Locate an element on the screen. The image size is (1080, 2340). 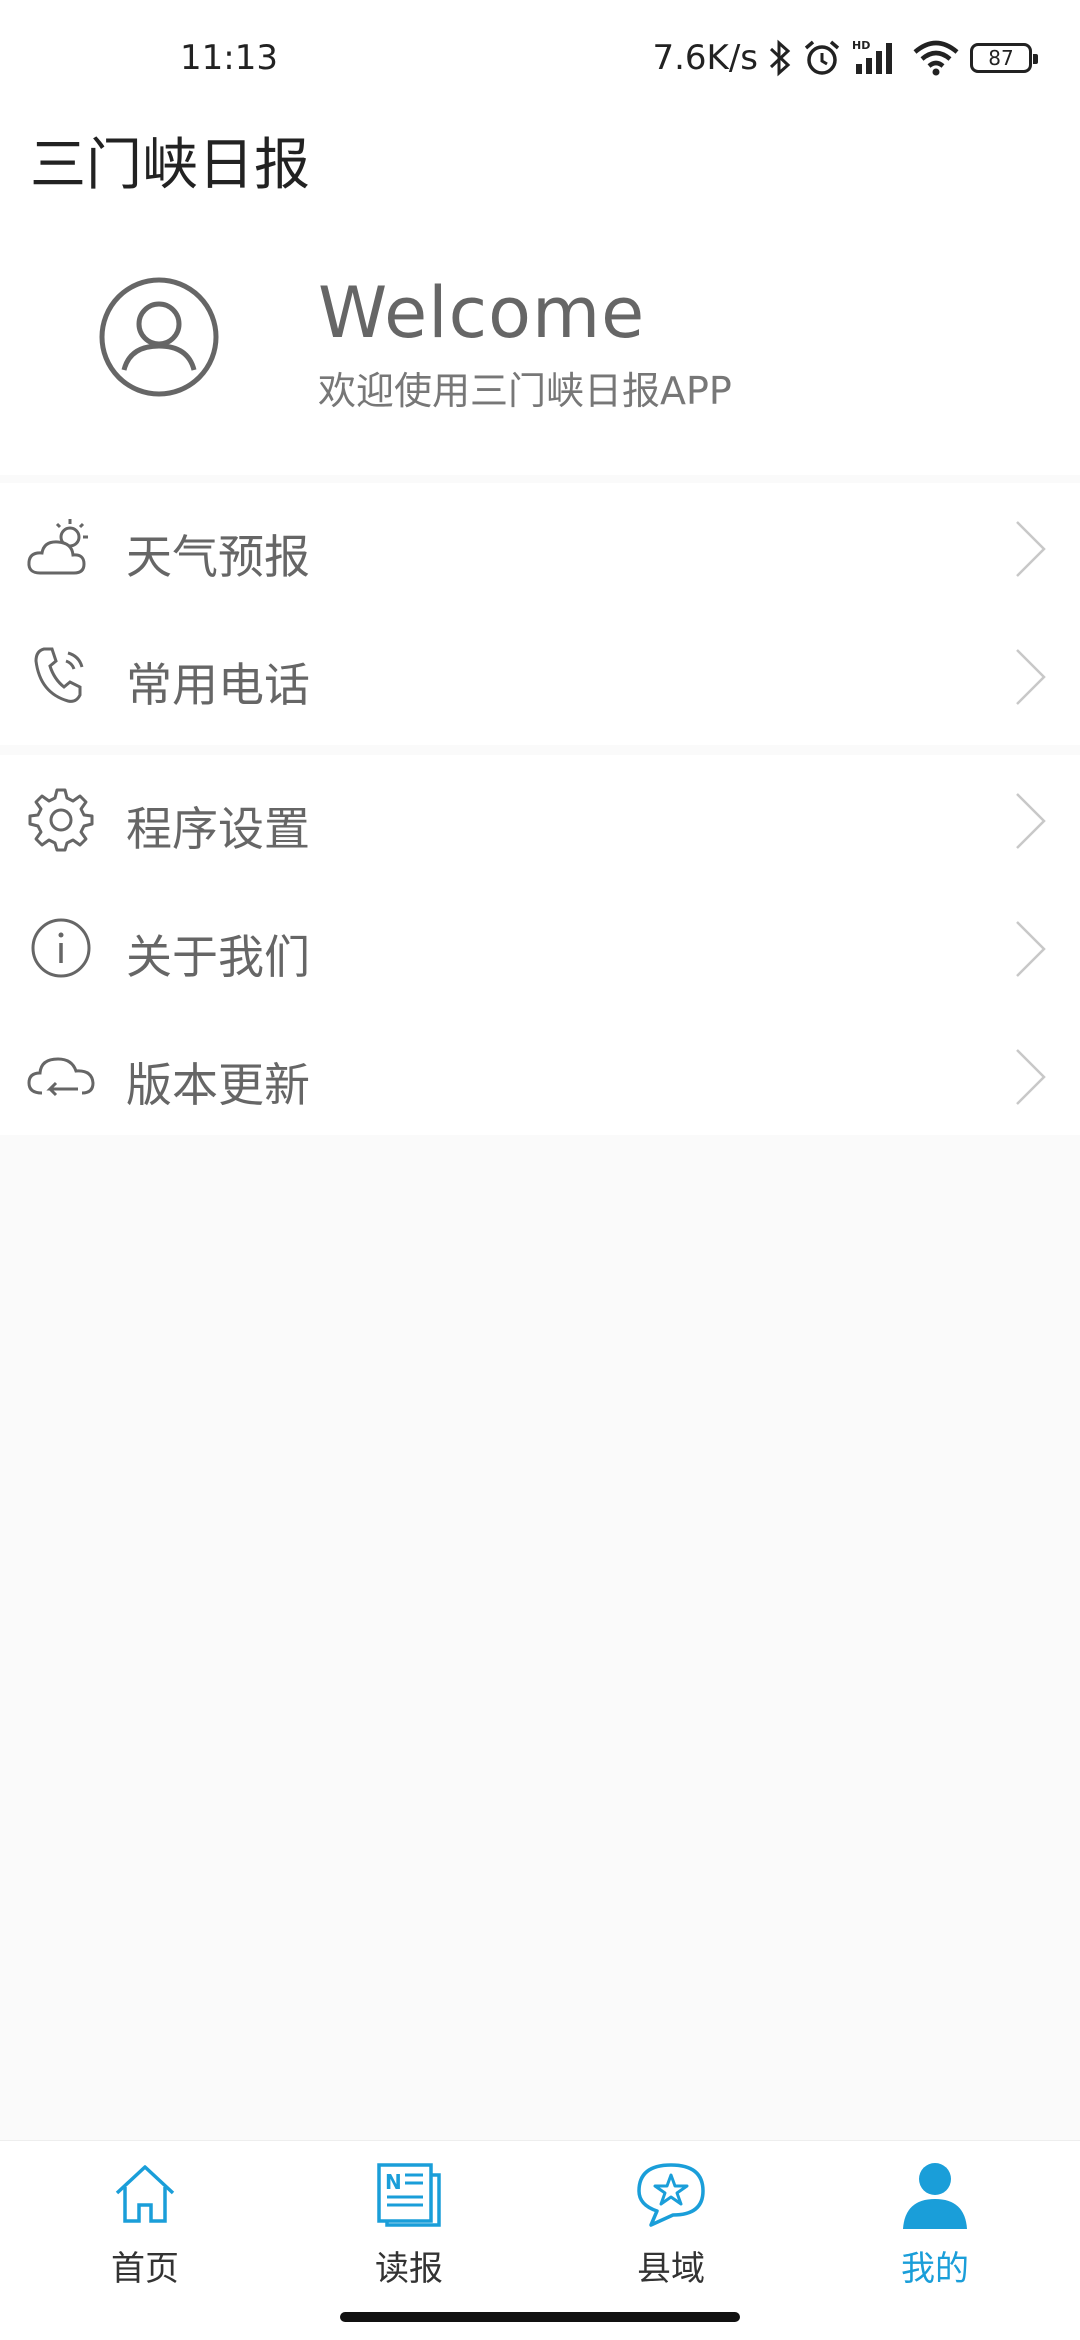
menu-item-weather: 天气预报 is located at coordinates (540, 547).